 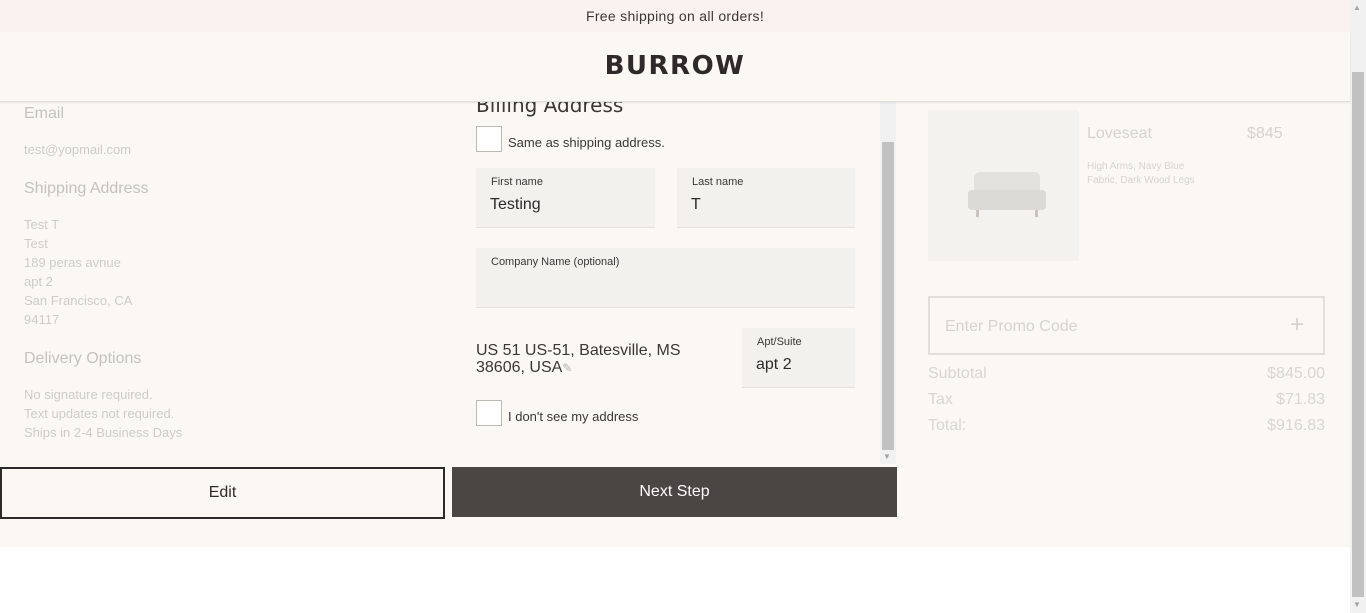 I want to click on product-name: Loveseat, so click(x=1119, y=133).